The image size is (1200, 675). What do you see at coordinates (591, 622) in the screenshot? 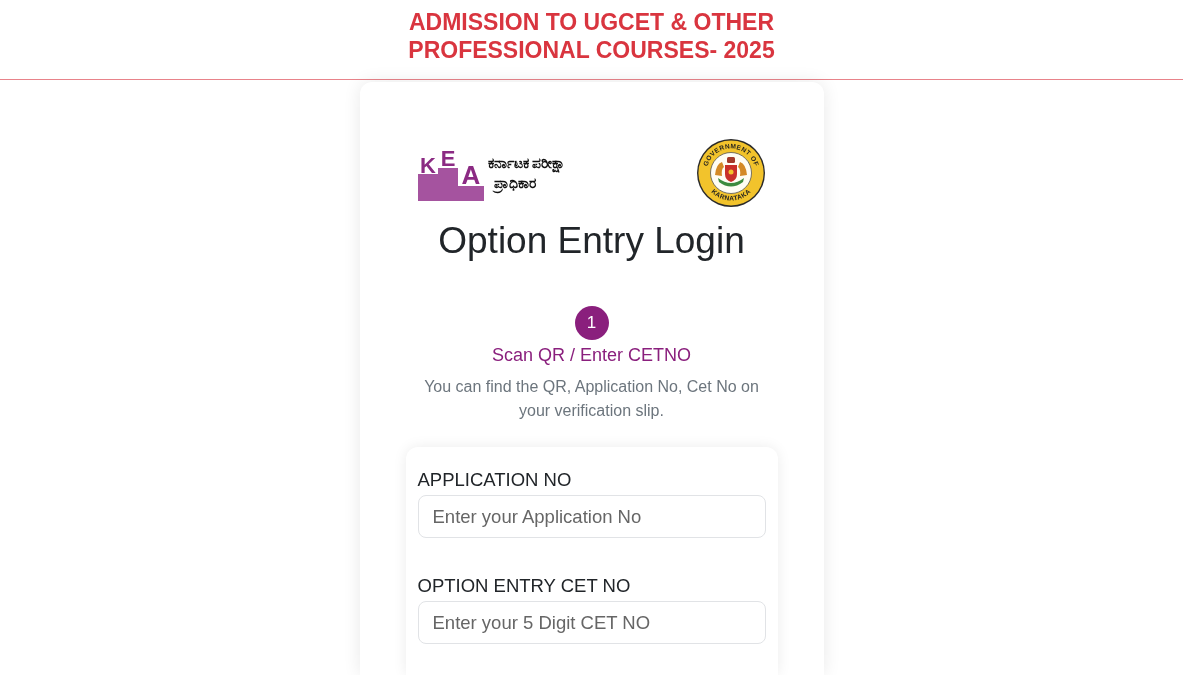
I see `input-field: Enter your 5 Digit CET NO` at bounding box center [591, 622].